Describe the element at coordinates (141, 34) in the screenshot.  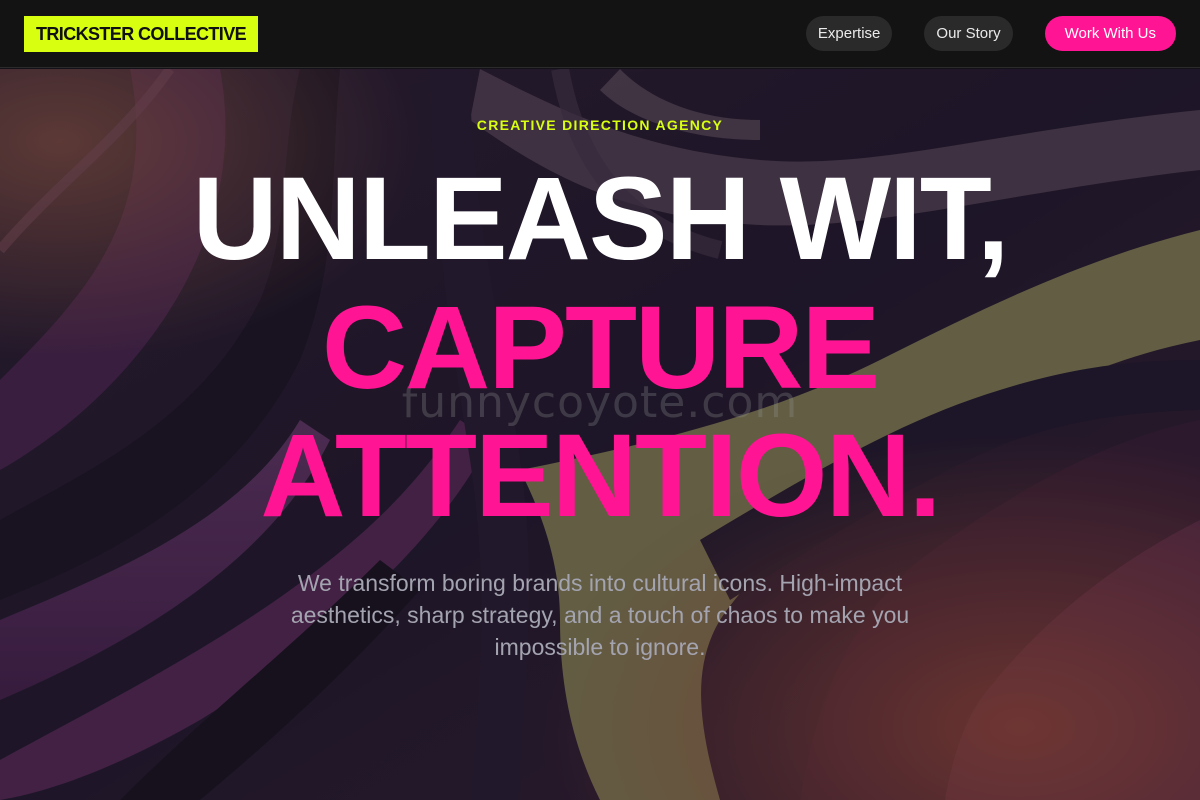
I see `brand-logo: TRICKSTER COLLECTIVE` at that location.